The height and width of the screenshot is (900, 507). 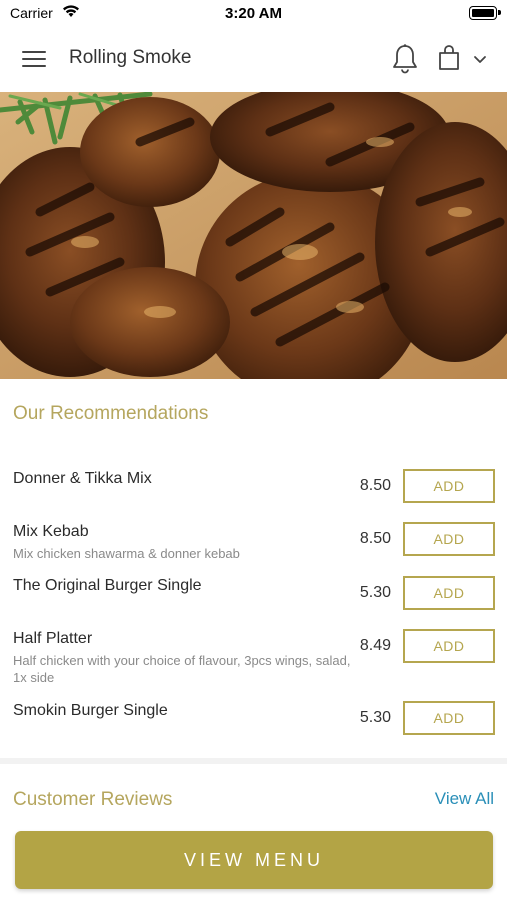 I want to click on reviews-title: Customer Reviews, so click(x=93, y=799).